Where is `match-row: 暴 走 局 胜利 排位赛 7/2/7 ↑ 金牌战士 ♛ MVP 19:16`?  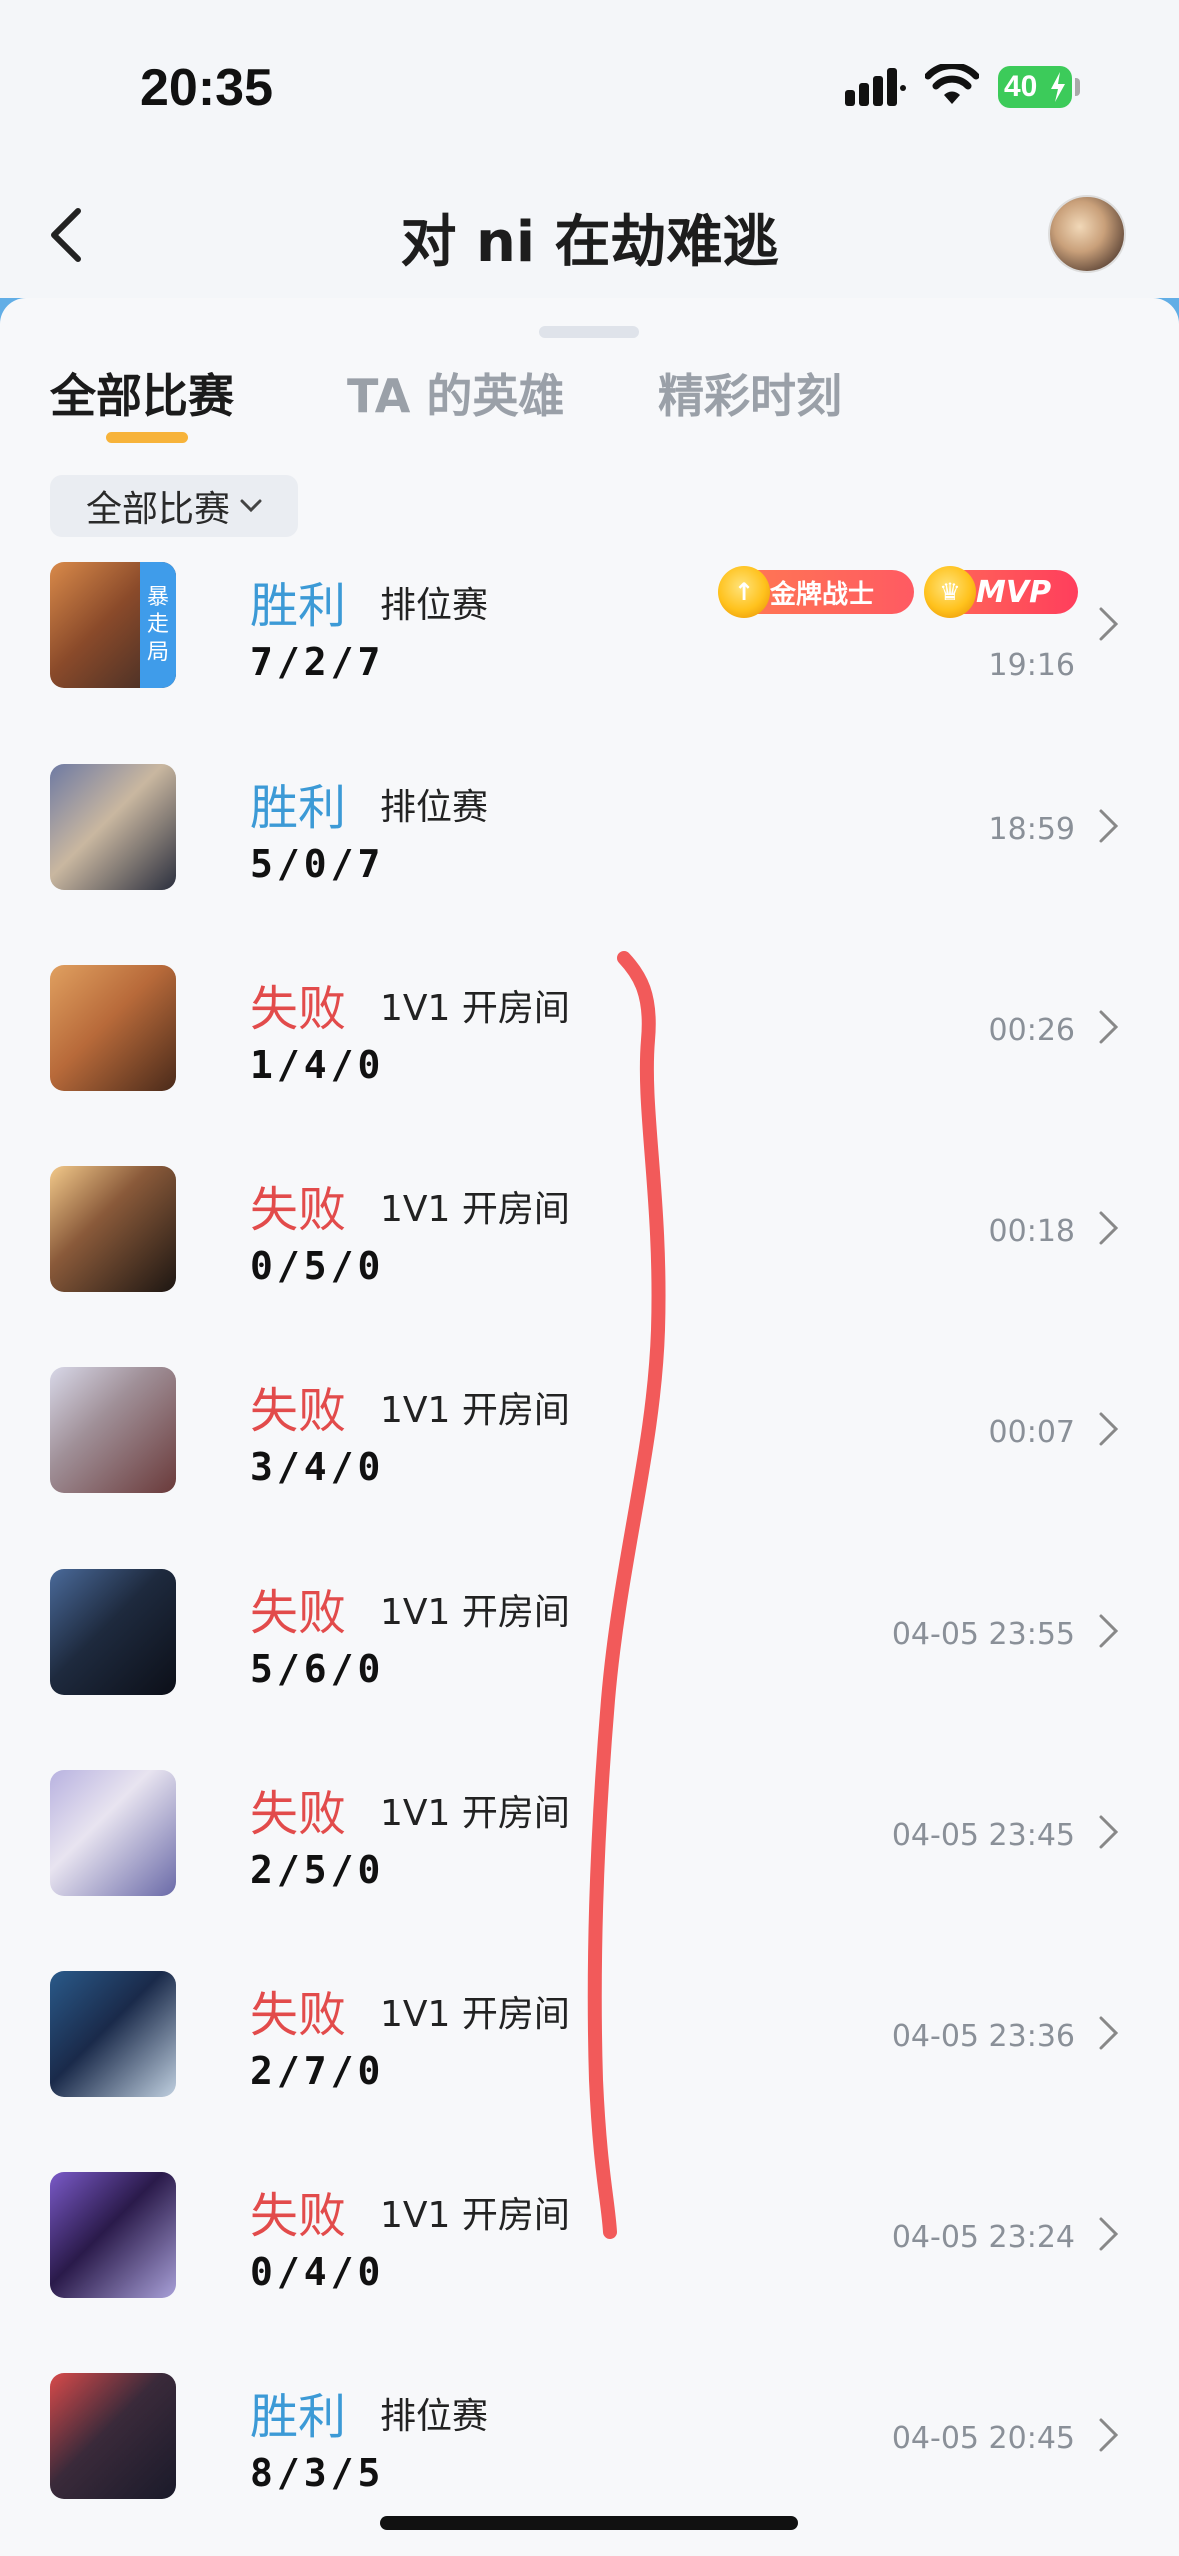 match-row: 暴 走 局 胜利 排位赛 7/2/7 ↑ 金牌战士 ♛ MVP 19:16 is located at coordinates (589, 662).